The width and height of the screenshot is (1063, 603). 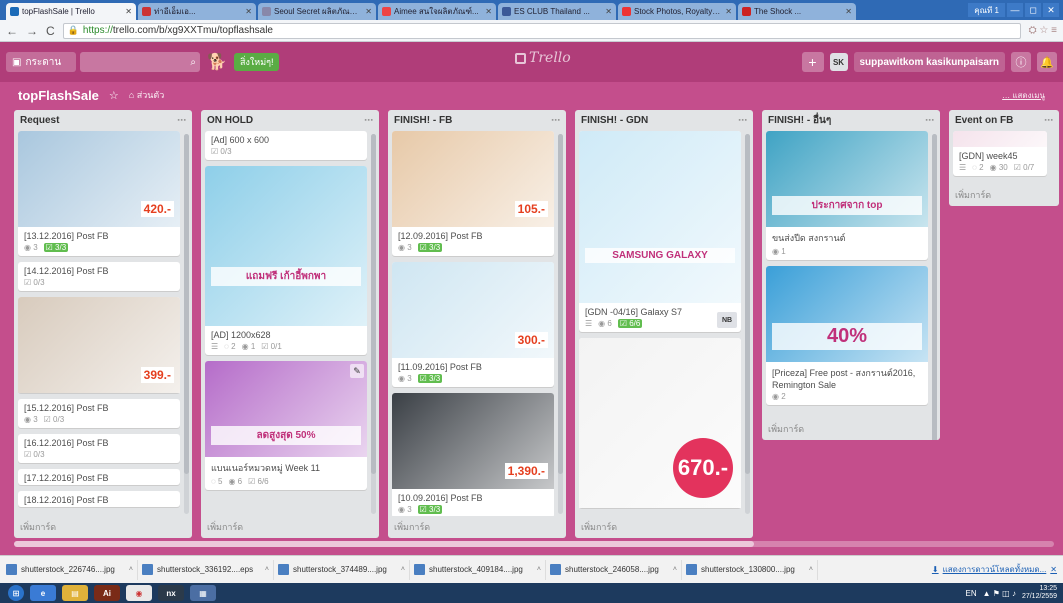 What do you see at coordinates (851, 120) in the screenshot?
I see `list-header: FINISH! - อื่นๆ ⋯` at bounding box center [851, 120].